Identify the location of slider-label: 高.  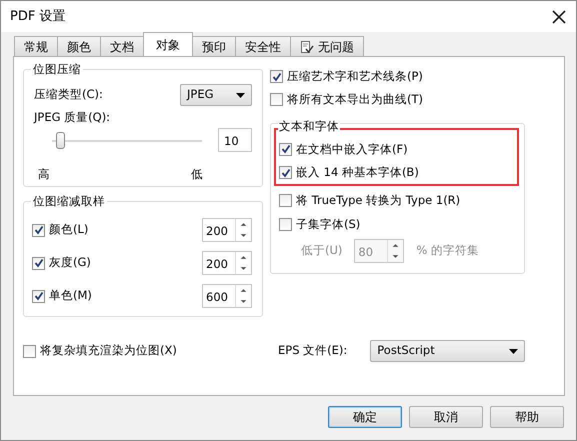
(44, 175).